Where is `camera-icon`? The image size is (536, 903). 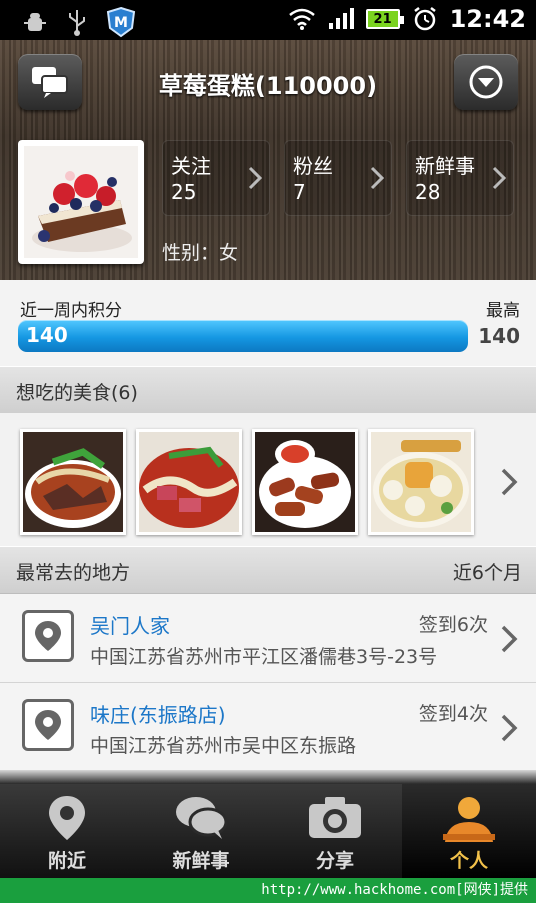 camera-icon is located at coordinates (335, 817).